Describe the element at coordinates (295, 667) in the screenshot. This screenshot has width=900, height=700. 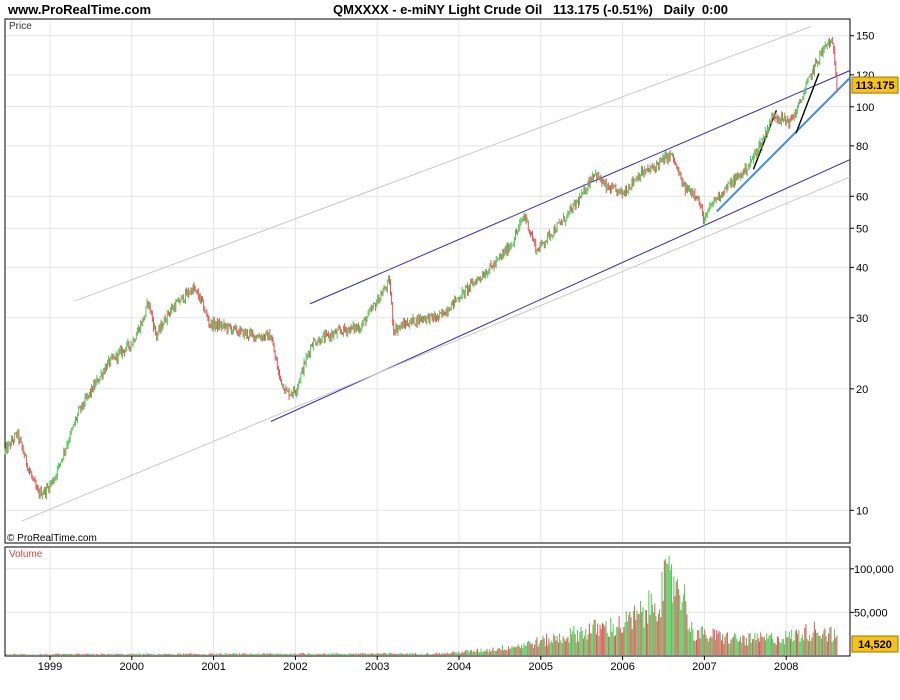
I see `x-tick-label: 2002` at that location.